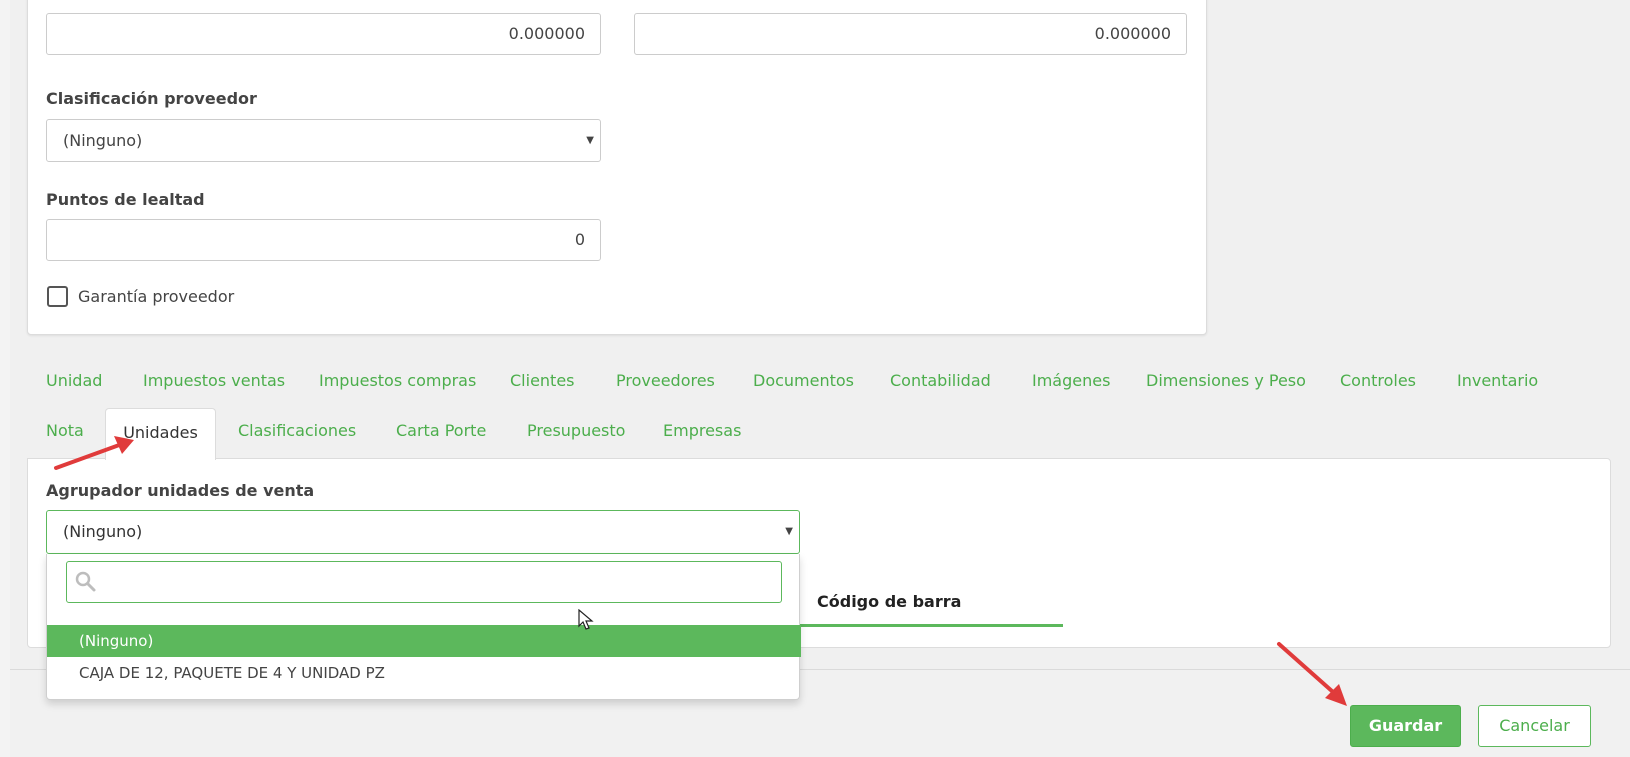 This screenshot has height=757, width=1630. Describe the element at coordinates (151, 98) in the screenshot. I see `supplier-classification-label: Clasificación proveedor` at that location.